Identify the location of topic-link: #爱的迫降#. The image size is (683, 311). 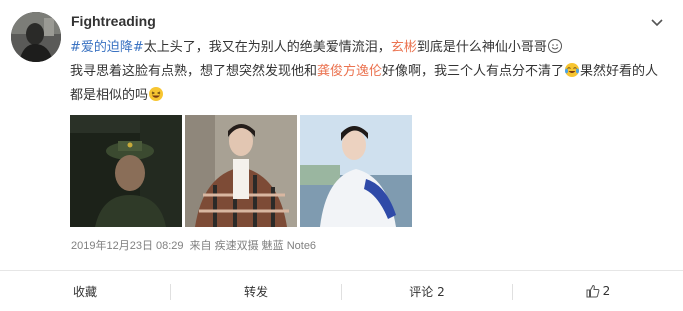
(107, 47).